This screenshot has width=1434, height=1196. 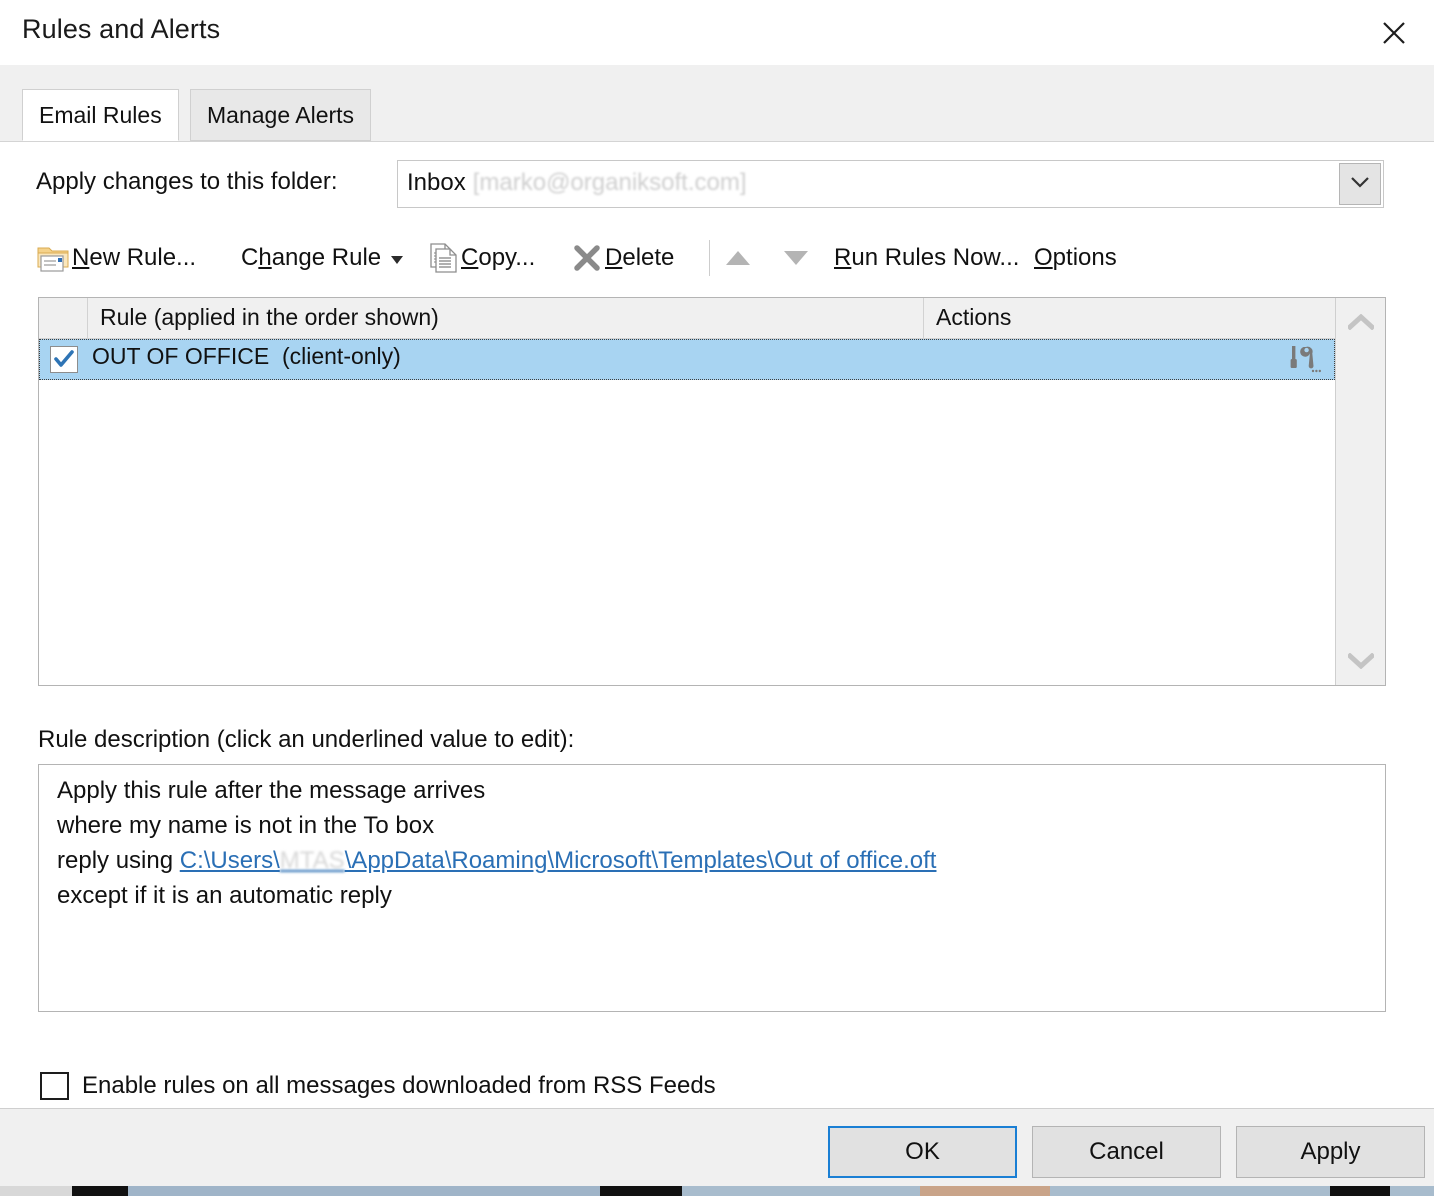 What do you see at coordinates (1304, 360) in the screenshot?
I see `tools-wrench-screwdriver-icon` at bounding box center [1304, 360].